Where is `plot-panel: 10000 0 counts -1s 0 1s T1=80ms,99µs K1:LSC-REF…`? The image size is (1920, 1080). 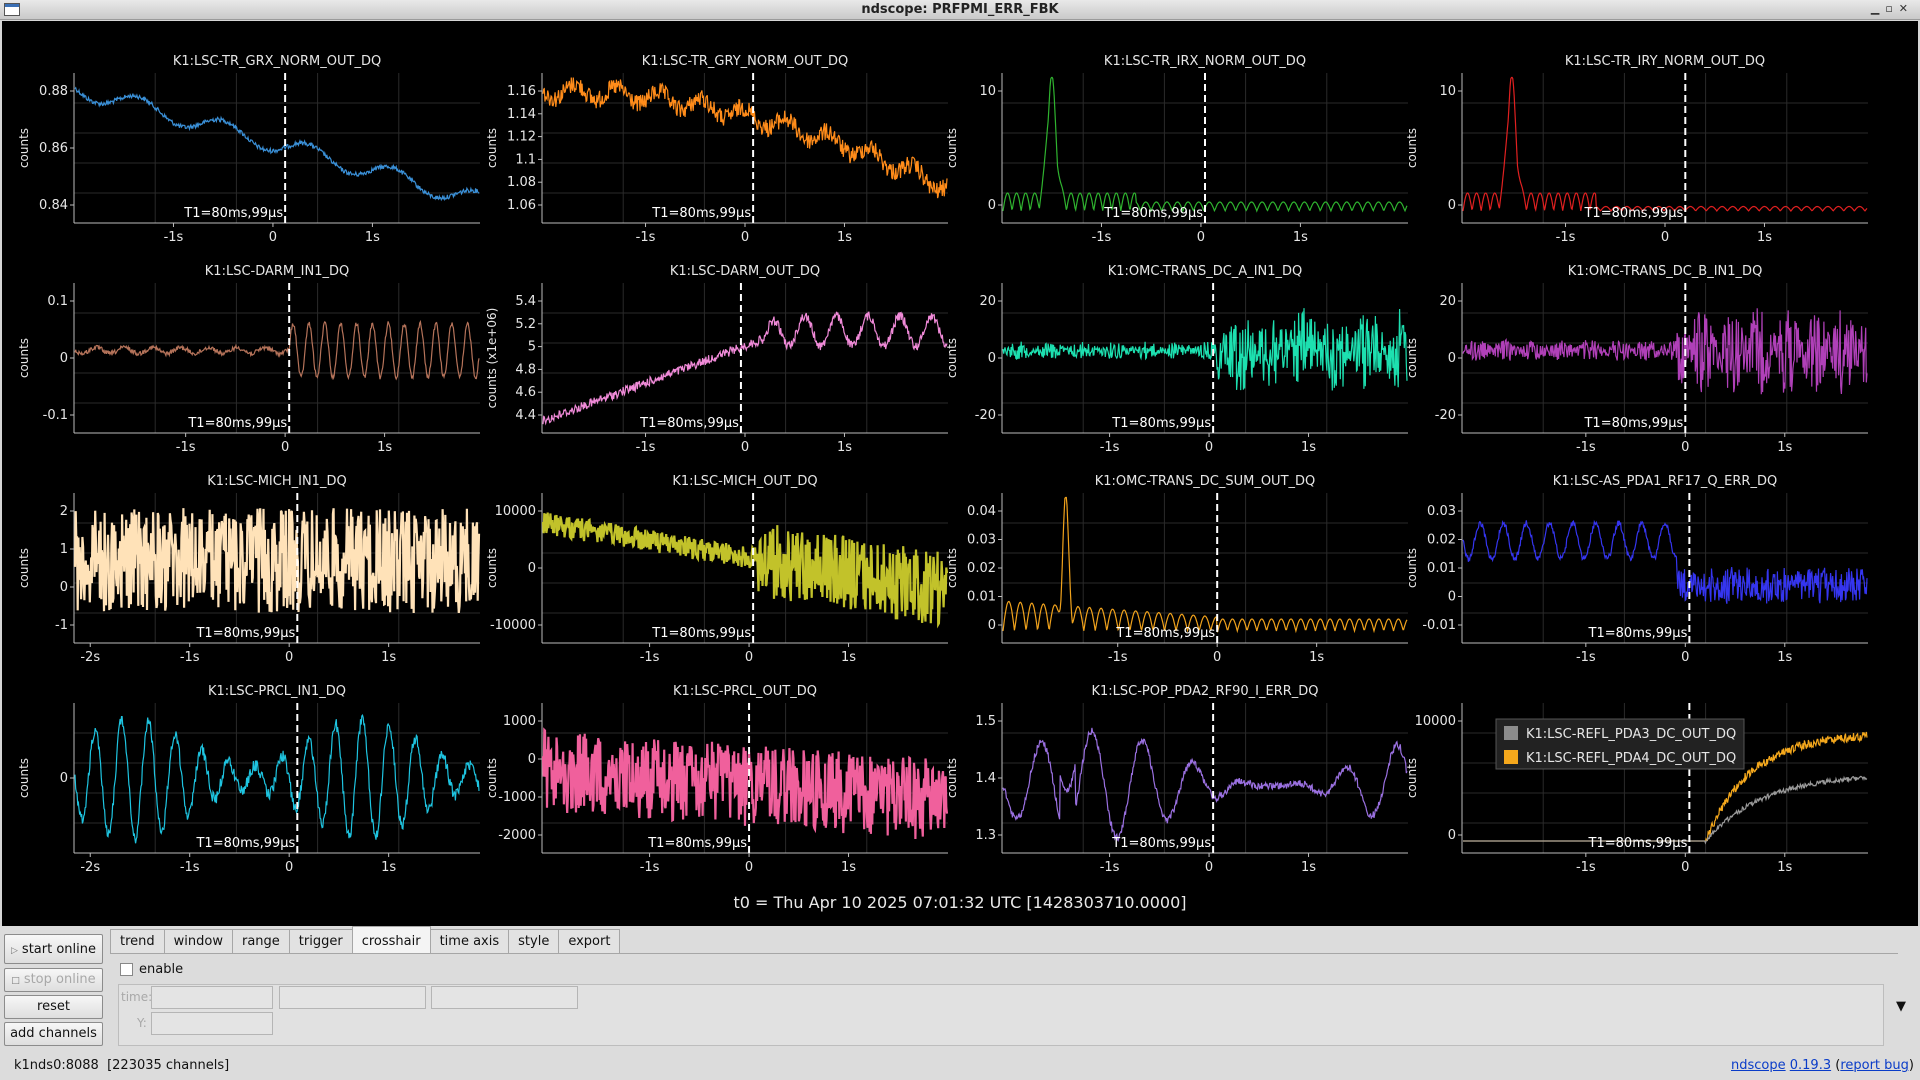 plot-panel: 10000 0 counts -1s 0 1s T1=80ms,99µs K1:LSC-REF… is located at coordinates (1636, 789).